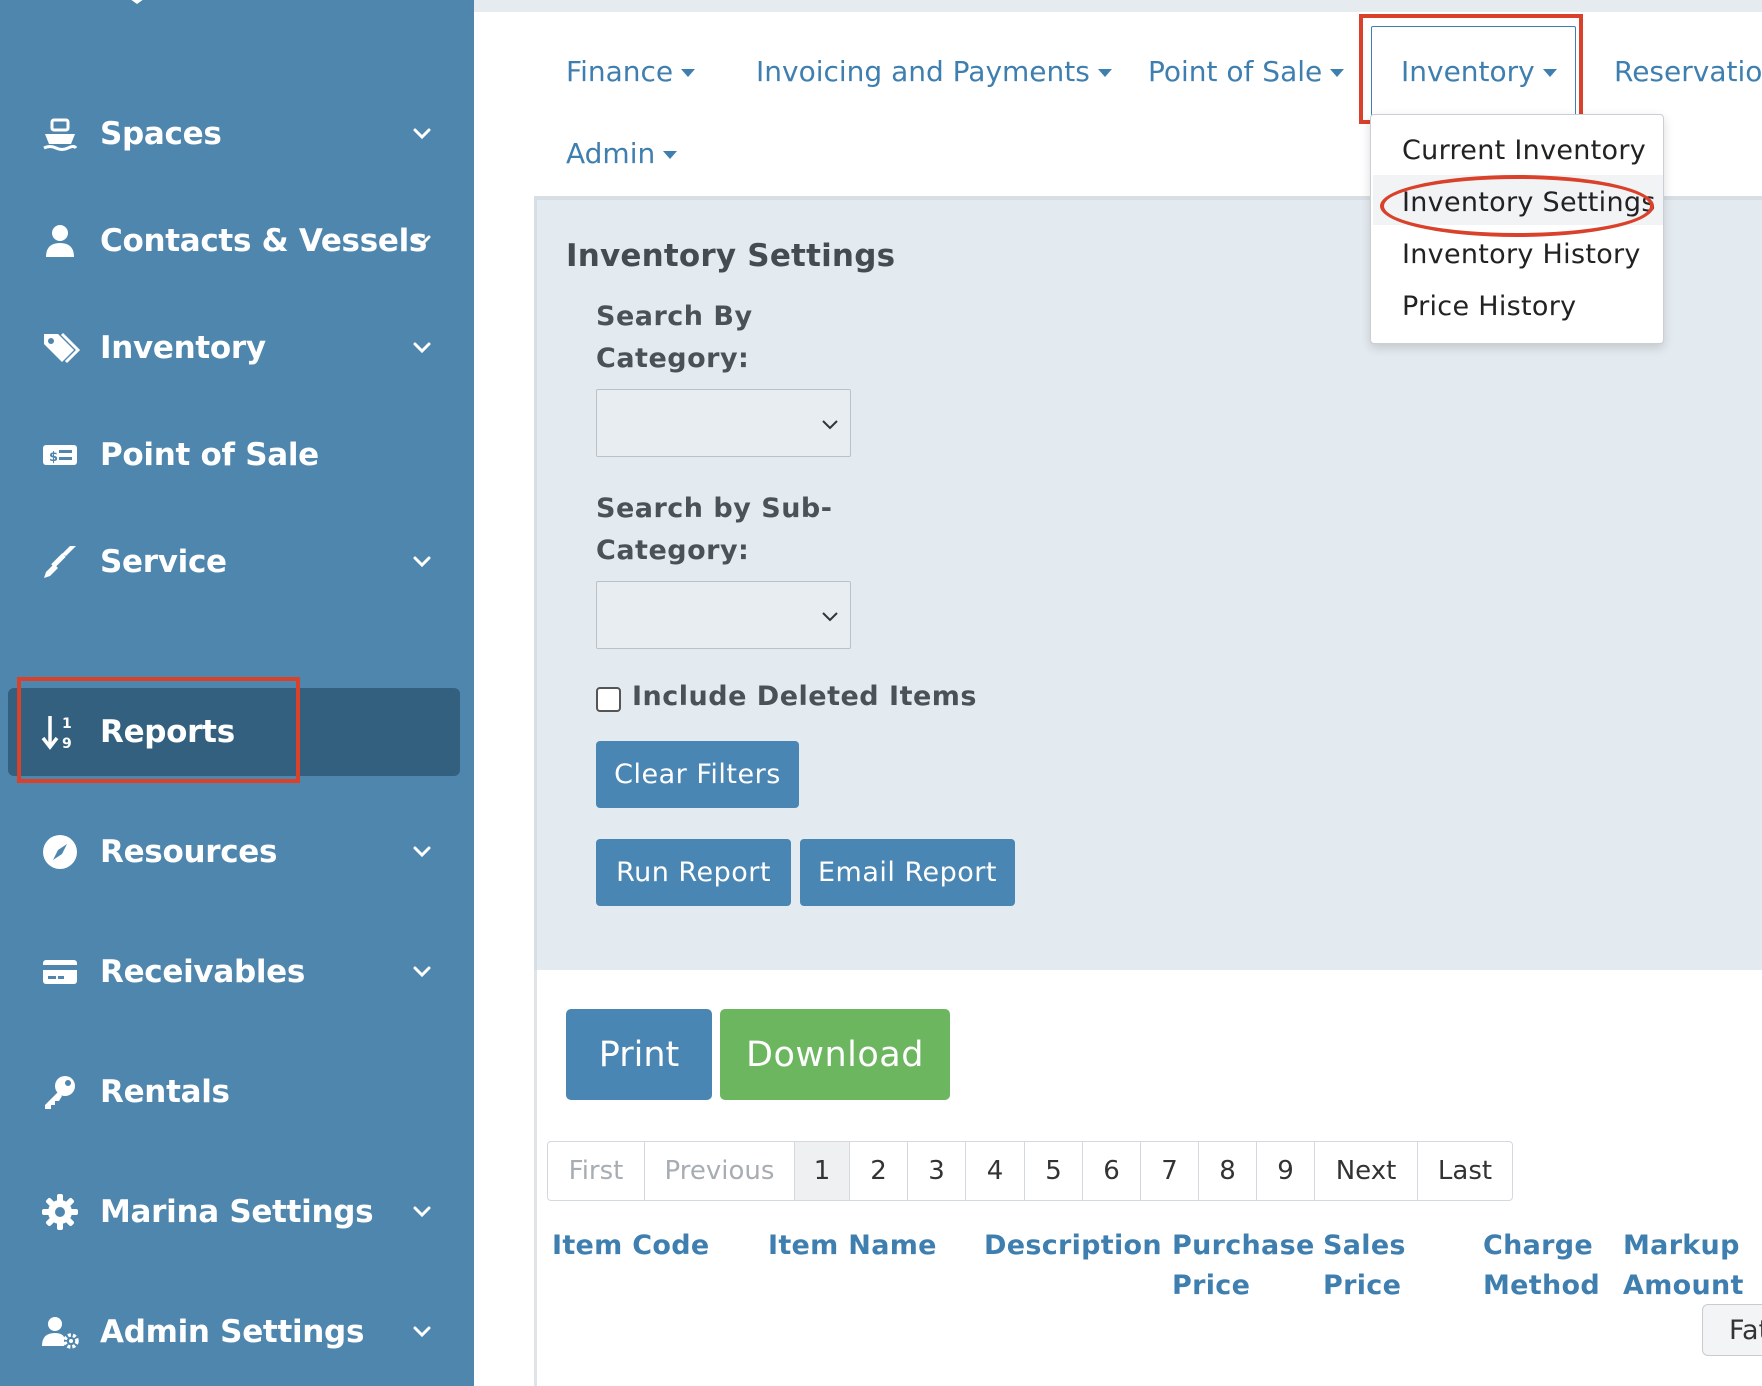  Describe the element at coordinates (1521, 254) in the screenshot. I see `menu-item-inventory-history: Inventory History` at that location.